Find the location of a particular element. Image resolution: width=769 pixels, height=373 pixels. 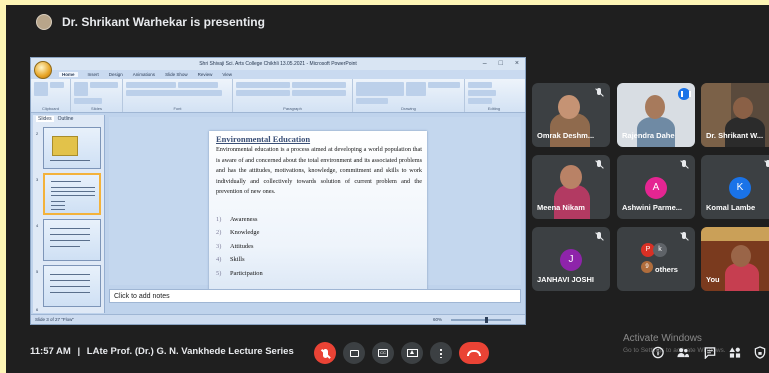

others-tile: P k 9 others is located at coordinates (656, 259).